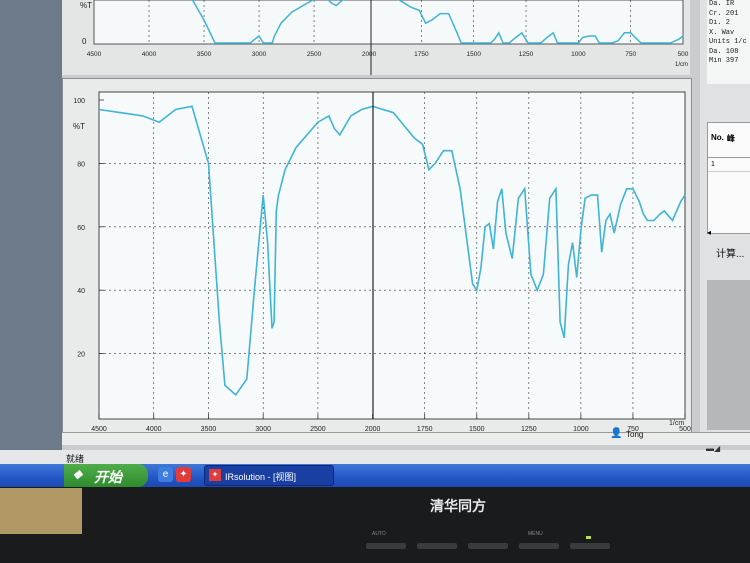  I want to click on monitor-menu-button, so click(539, 546).